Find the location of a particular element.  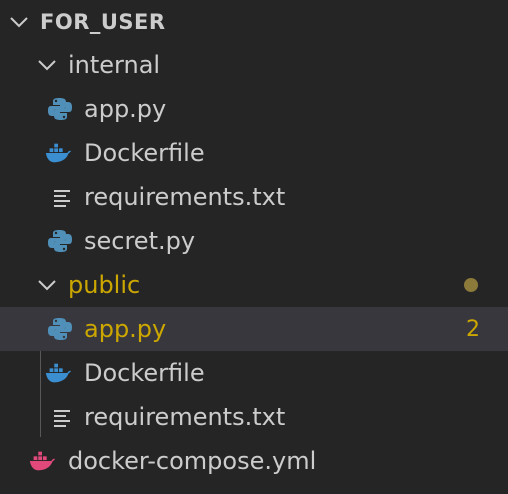

file-internal-requirements-txt: requirements.txt is located at coordinates (254, 197).